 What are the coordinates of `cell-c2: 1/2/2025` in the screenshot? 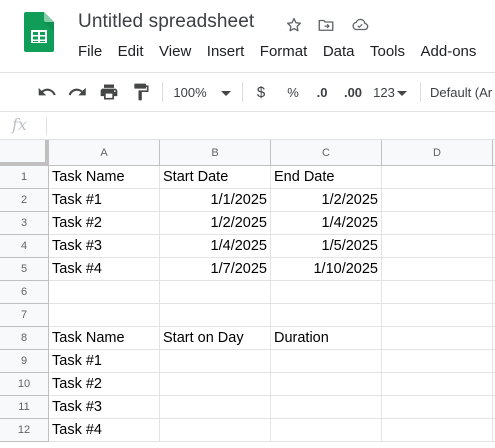 It's located at (326, 200).